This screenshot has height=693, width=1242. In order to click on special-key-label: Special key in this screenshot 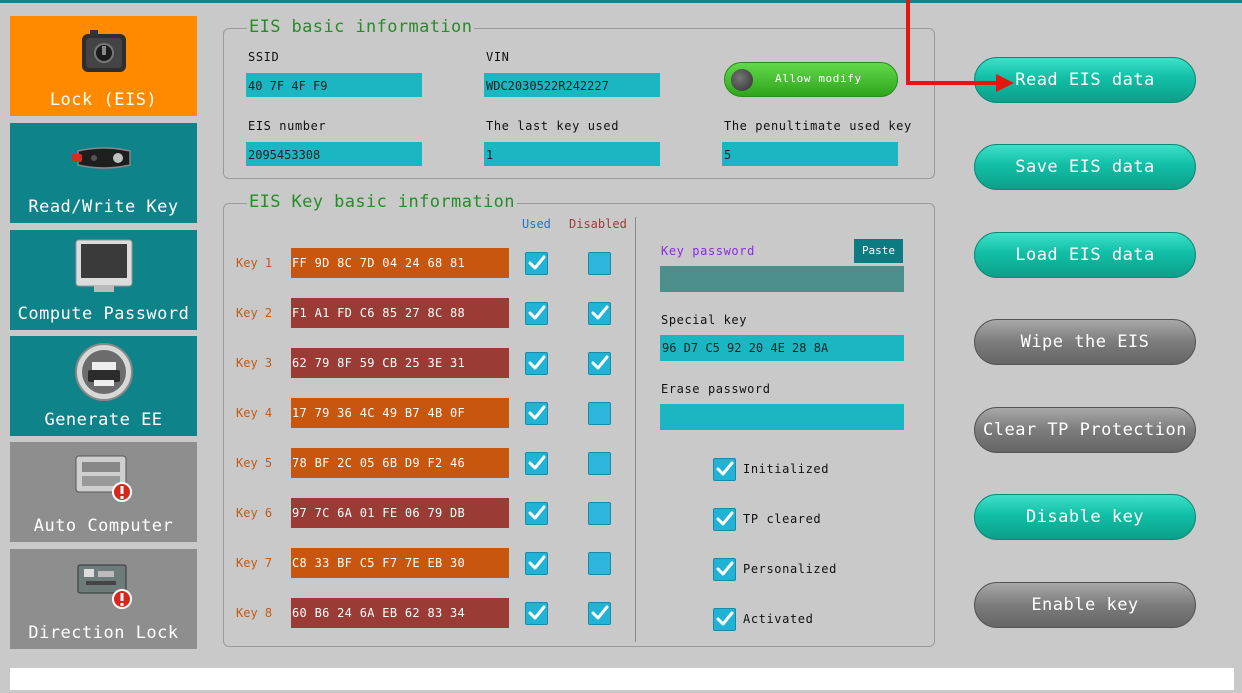, I will do `click(704, 320)`.